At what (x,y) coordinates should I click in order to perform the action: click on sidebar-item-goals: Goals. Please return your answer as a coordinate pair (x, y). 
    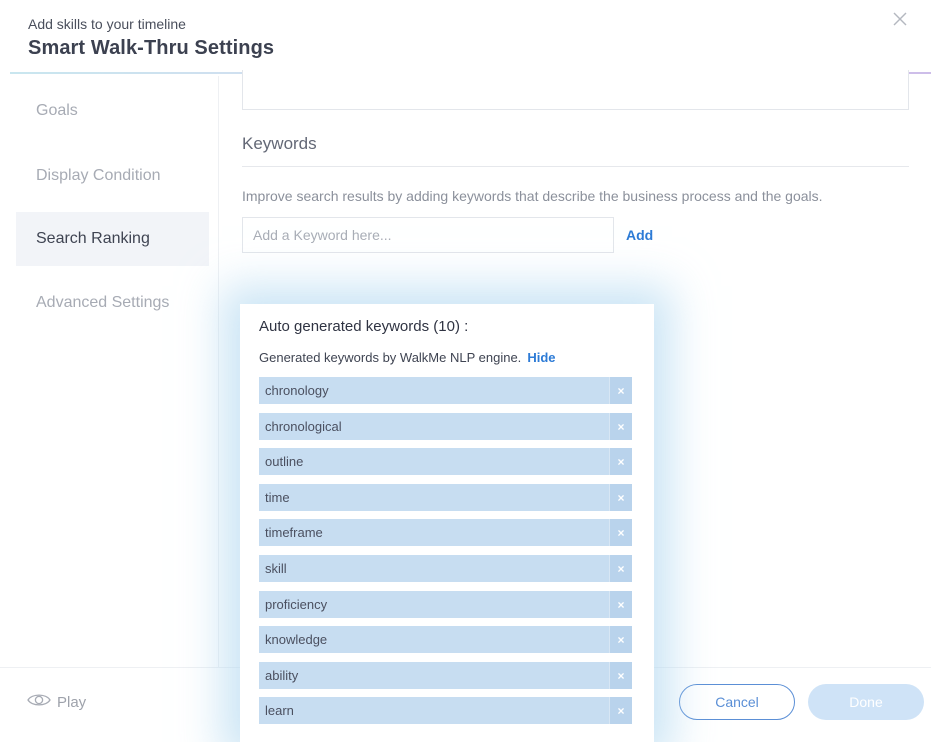
    Looking at the image, I should click on (112, 111).